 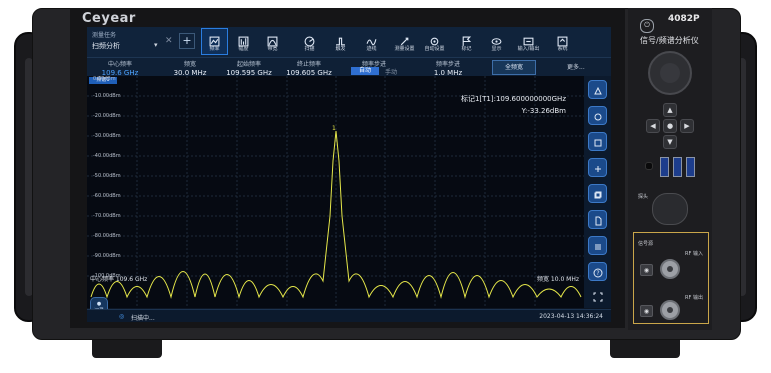 What do you see at coordinates (694, 298) in the screenshot?
I see `rf-out-label: RF 输出` at bounding box center [694, 298].